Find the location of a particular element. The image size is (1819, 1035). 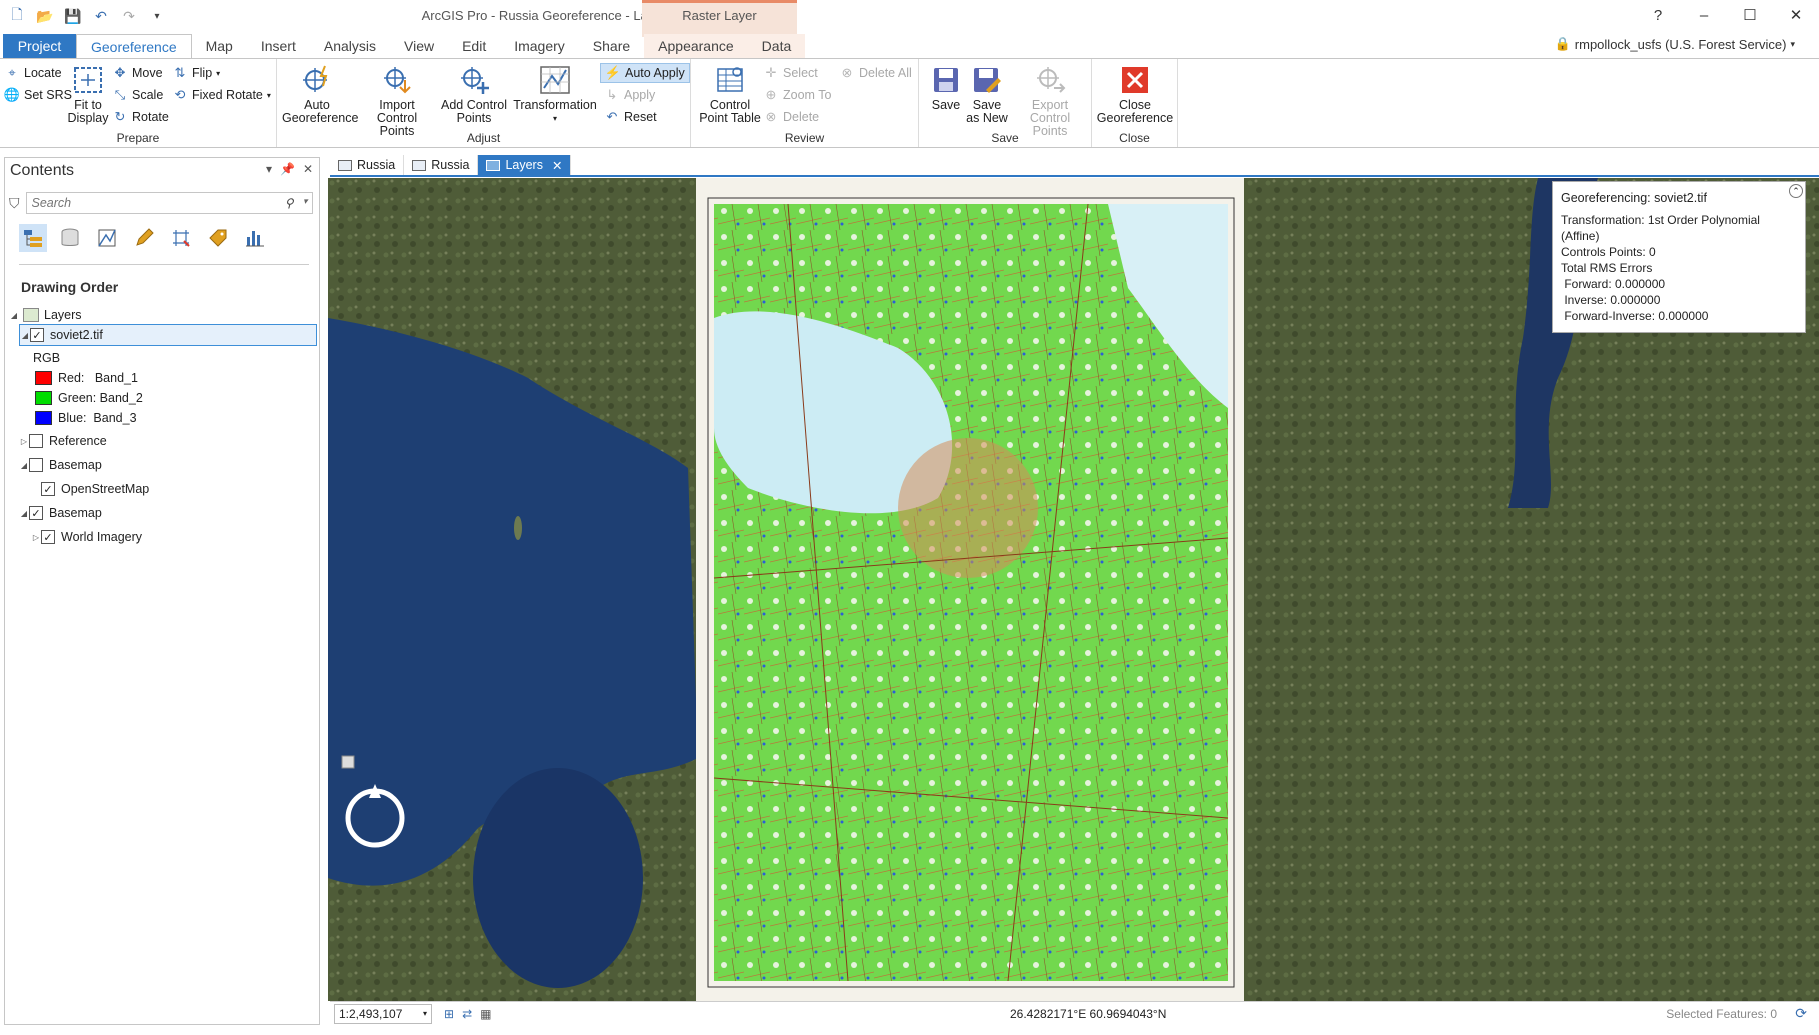

import-control-points-button: Import Control Points is located at coordinates (397, 100).